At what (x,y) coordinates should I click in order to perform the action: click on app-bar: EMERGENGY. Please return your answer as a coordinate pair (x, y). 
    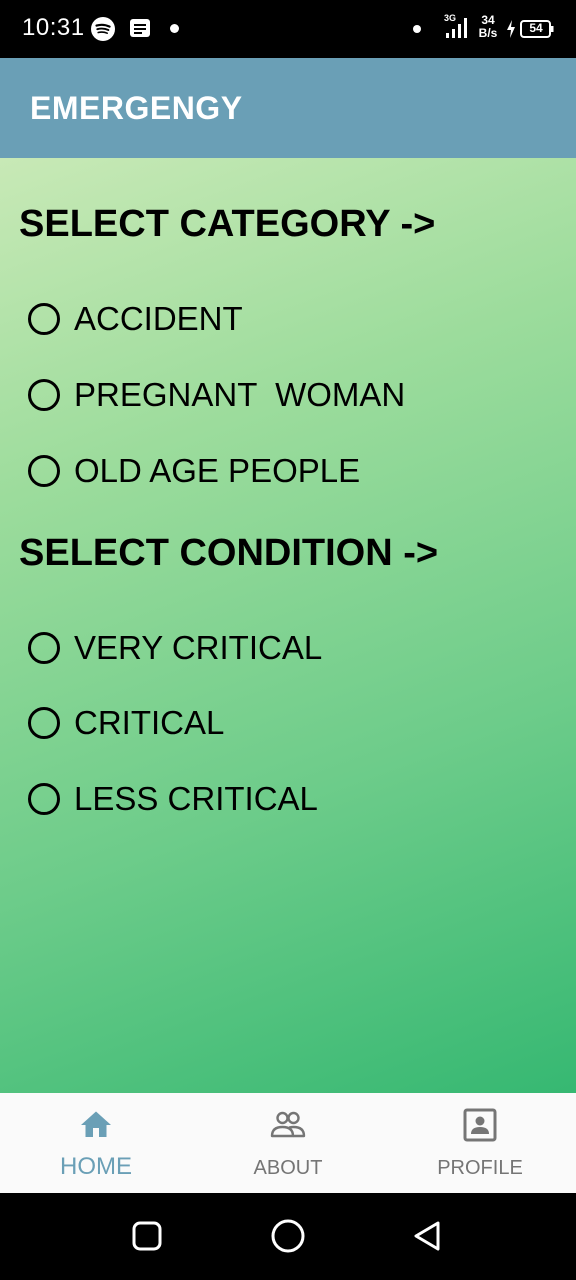
    Looking at the image, I should click on (288, 108).